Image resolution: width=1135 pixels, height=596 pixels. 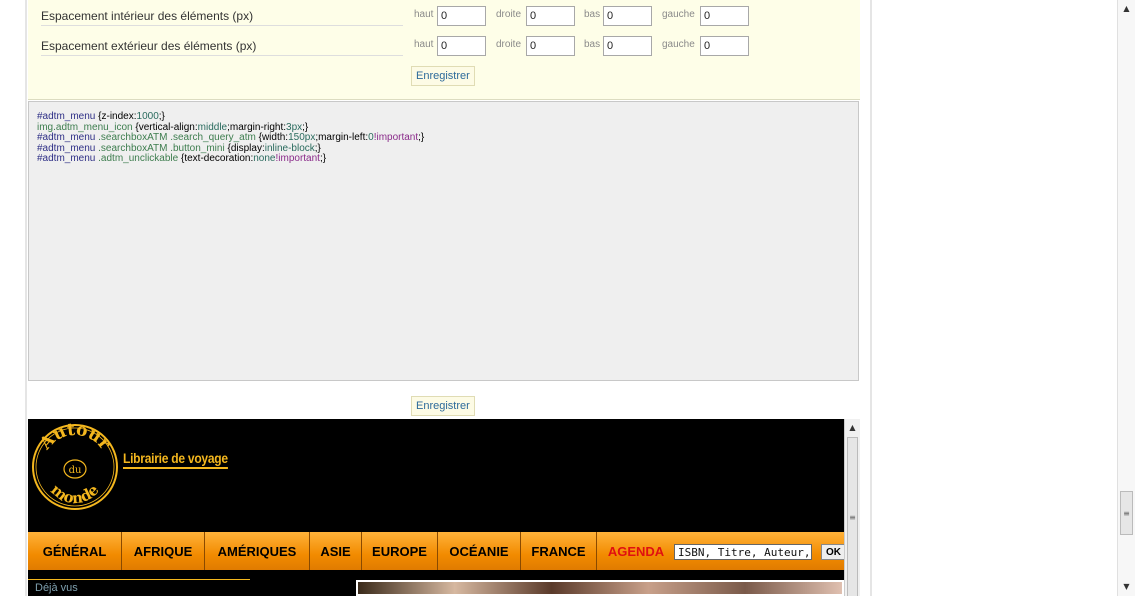 I want to click on menu-item-france: FRANCE, so click(x=559, y=551).